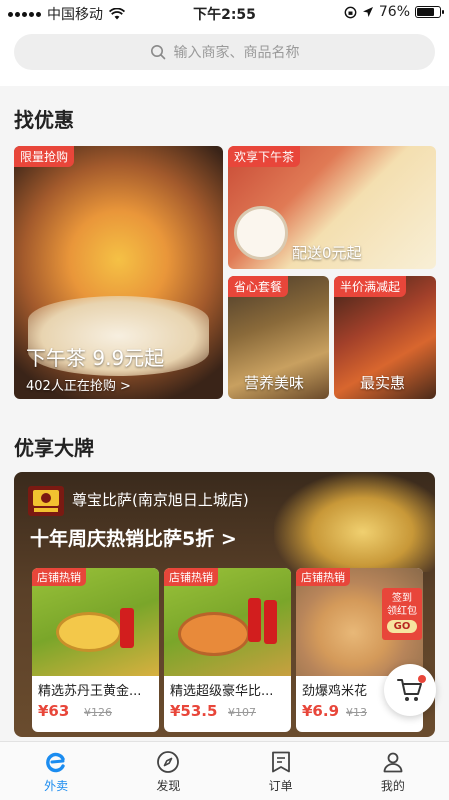 The width and height of the screenshot is (449, 800). I want to click on store-name: 尊宝比萨(南京旭日上城店), so click(160, 500).